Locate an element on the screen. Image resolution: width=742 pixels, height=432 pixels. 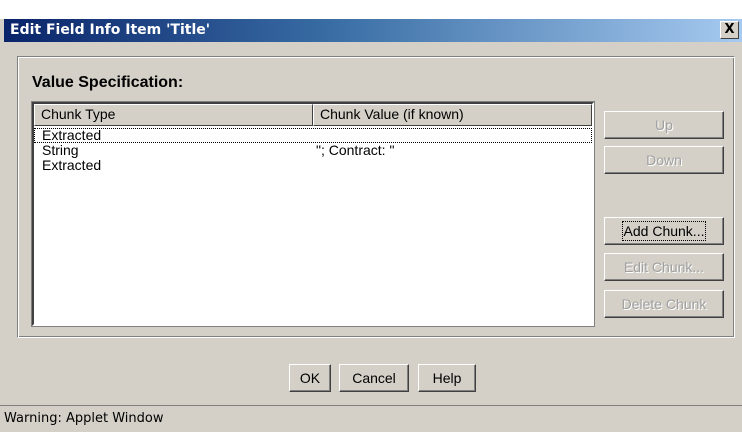
group-label: Value Specification: is located at coordinates (108, 82).